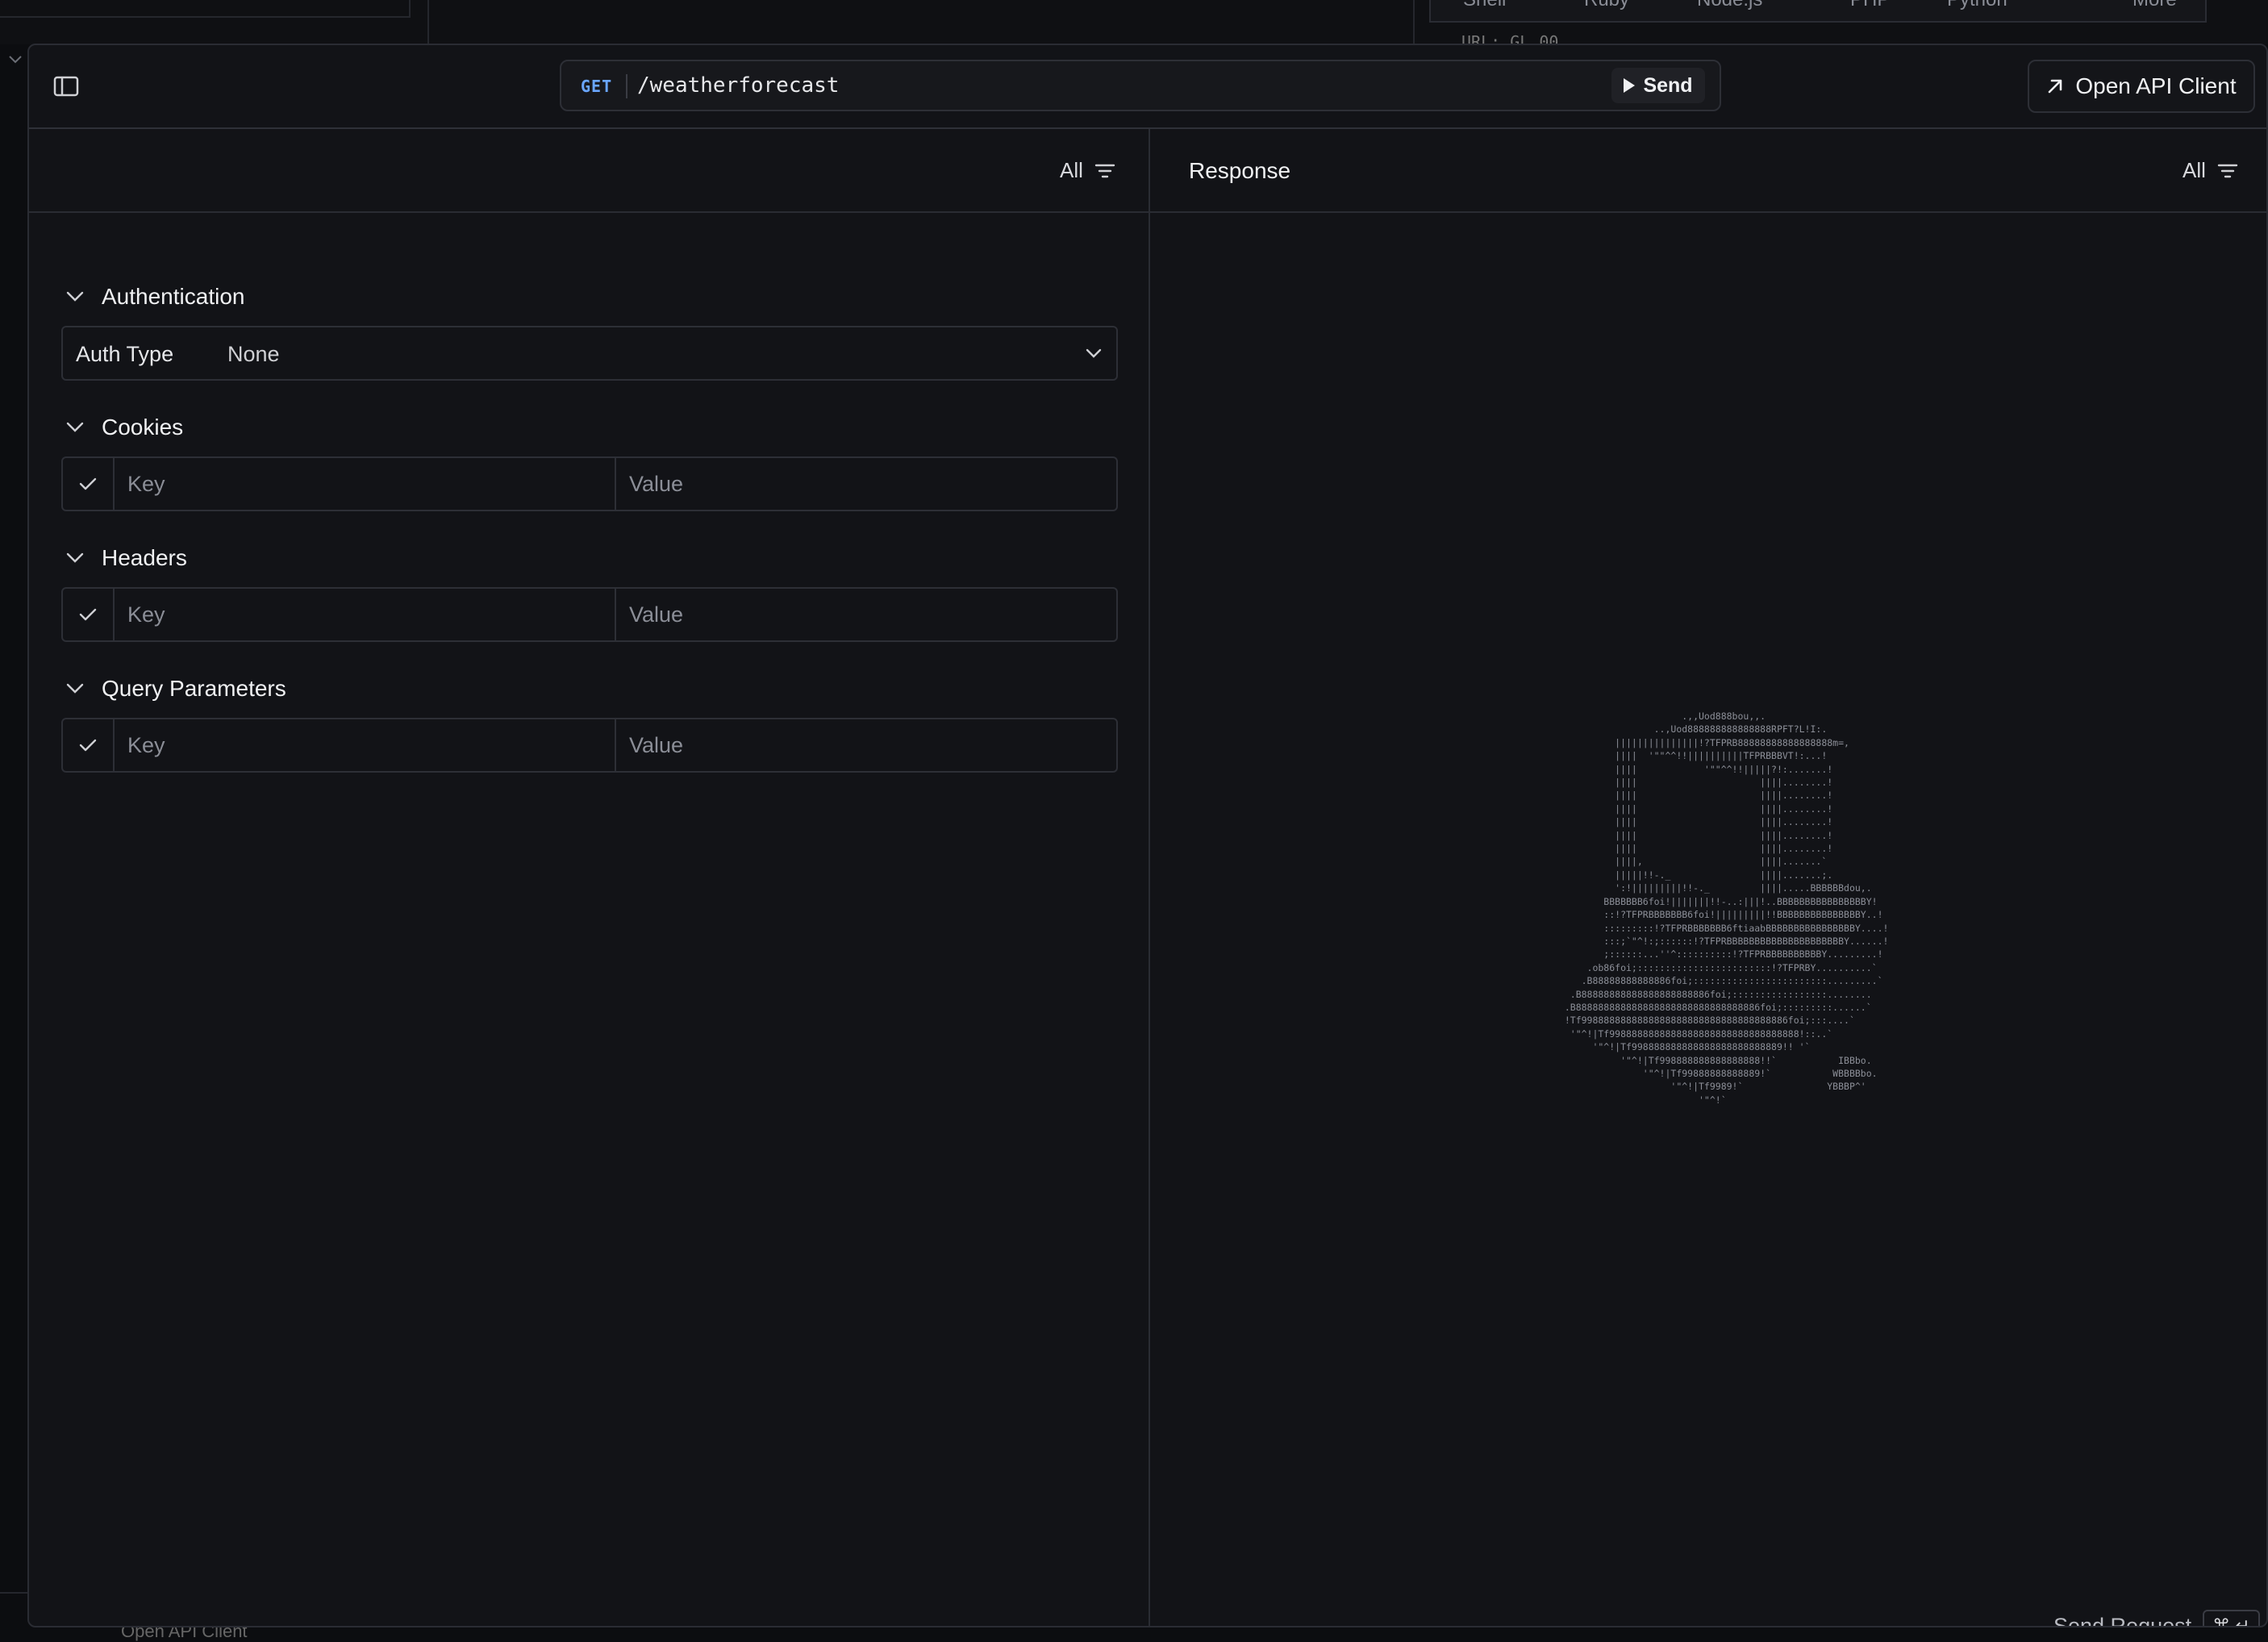 The image size is (2268, 1642). Describe the element at coordinates (1818, 11) in the screenshot. I see `background-language-tabs: Shell Ruby Node.js PHP Python More` at that location.